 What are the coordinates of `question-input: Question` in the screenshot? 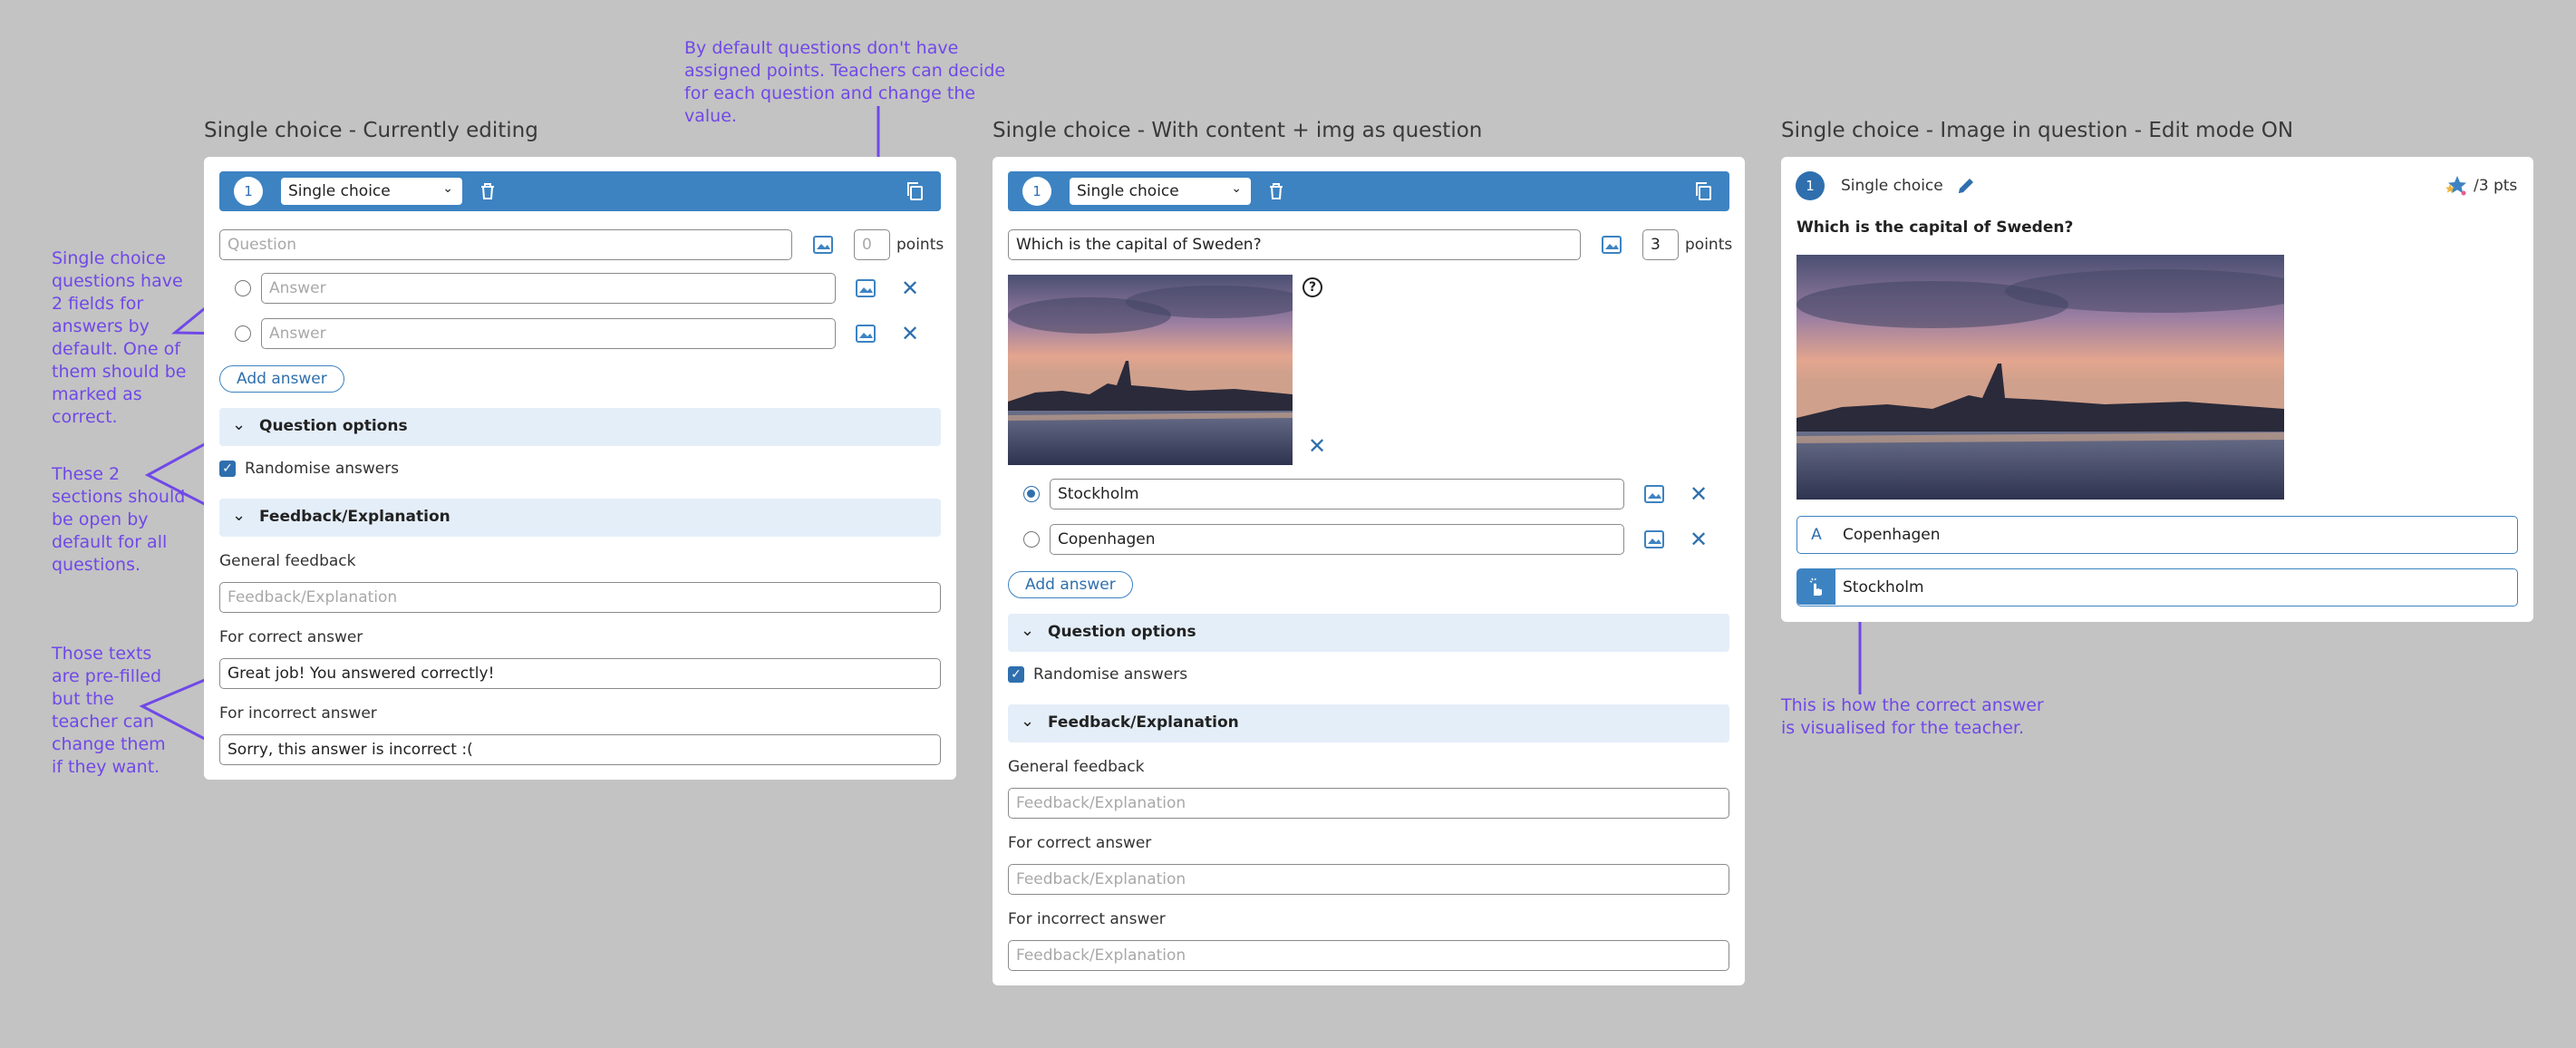 It's located at (505, 244).